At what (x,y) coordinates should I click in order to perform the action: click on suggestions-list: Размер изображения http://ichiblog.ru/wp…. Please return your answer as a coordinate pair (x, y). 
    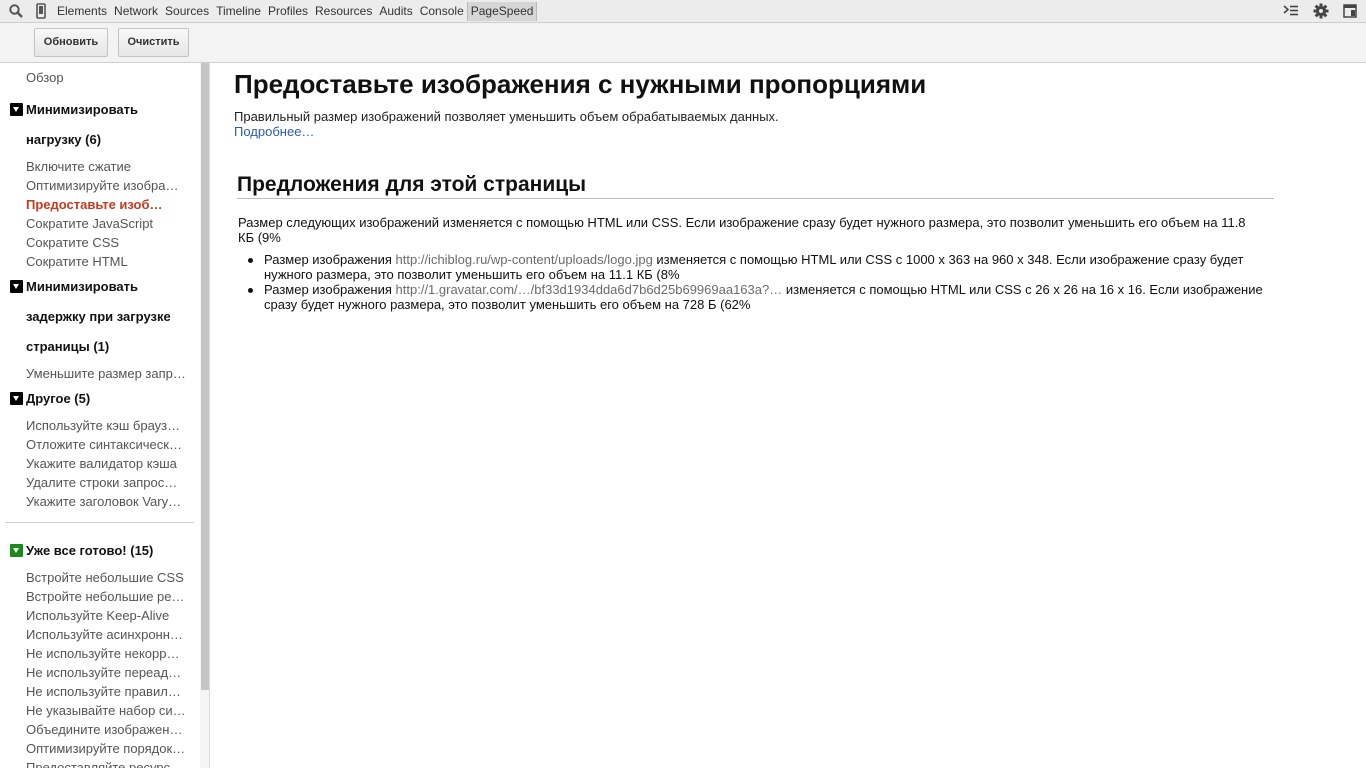
    Looking at the image, I should click on (750, 282).